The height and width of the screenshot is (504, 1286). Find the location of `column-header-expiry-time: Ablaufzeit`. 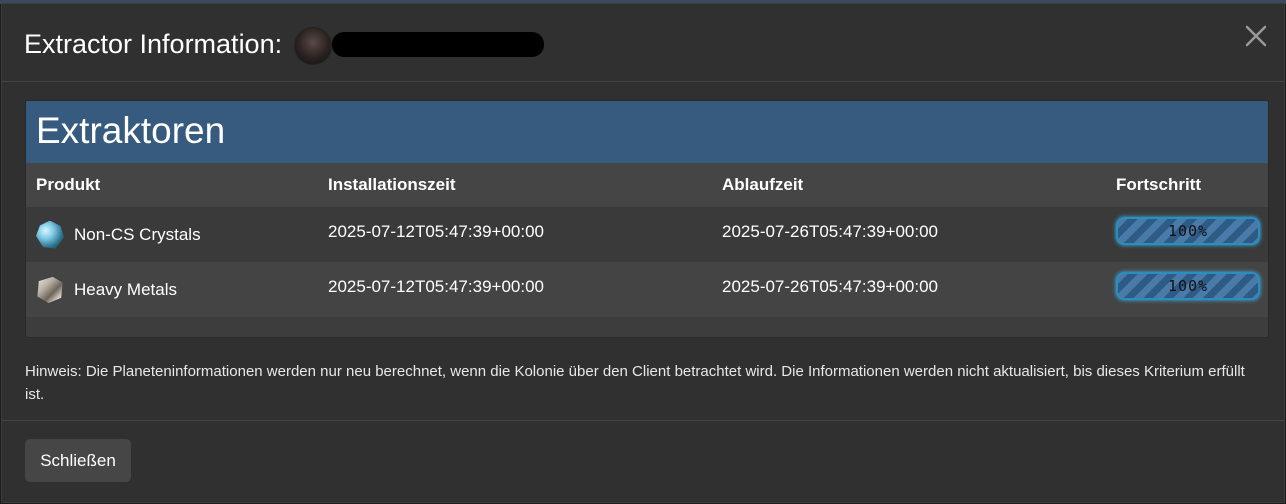

column-header-expiry-time: Ablaufzeit is located at coordinates (919, 185).